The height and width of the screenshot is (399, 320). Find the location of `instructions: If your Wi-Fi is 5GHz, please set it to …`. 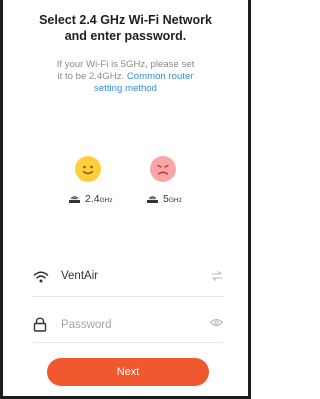

instructions: If your Wi-Fi is 5GHz, please set it to … is located at coordinates (125, 77).